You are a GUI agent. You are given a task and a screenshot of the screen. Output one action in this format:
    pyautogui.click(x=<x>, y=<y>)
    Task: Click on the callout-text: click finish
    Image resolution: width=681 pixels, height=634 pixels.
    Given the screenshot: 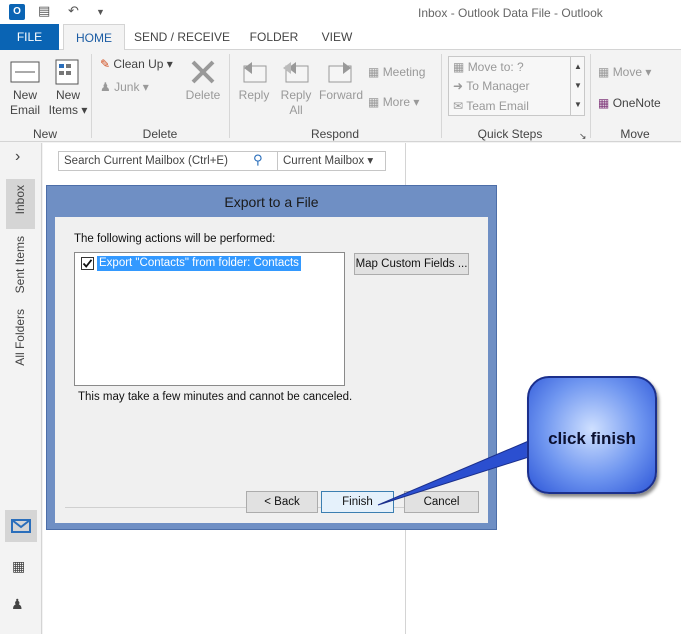 What is the action you would take?
    pyautogui.click(x=592, y=438)
    